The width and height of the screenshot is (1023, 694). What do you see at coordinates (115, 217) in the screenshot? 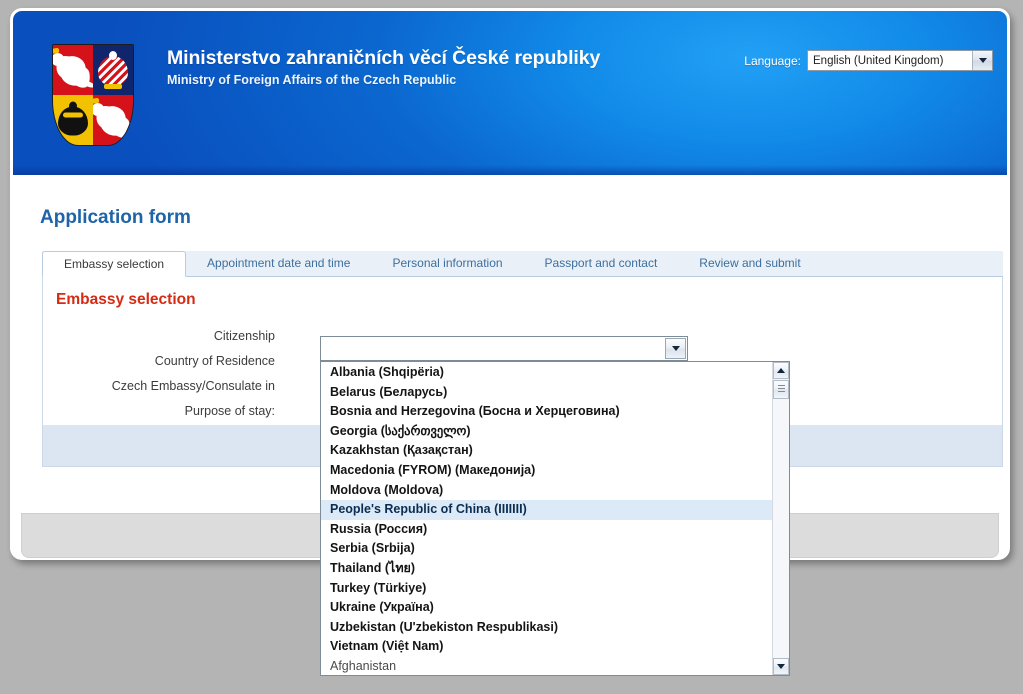
I see `page-title: Application form` at bounding box center [115, 217].